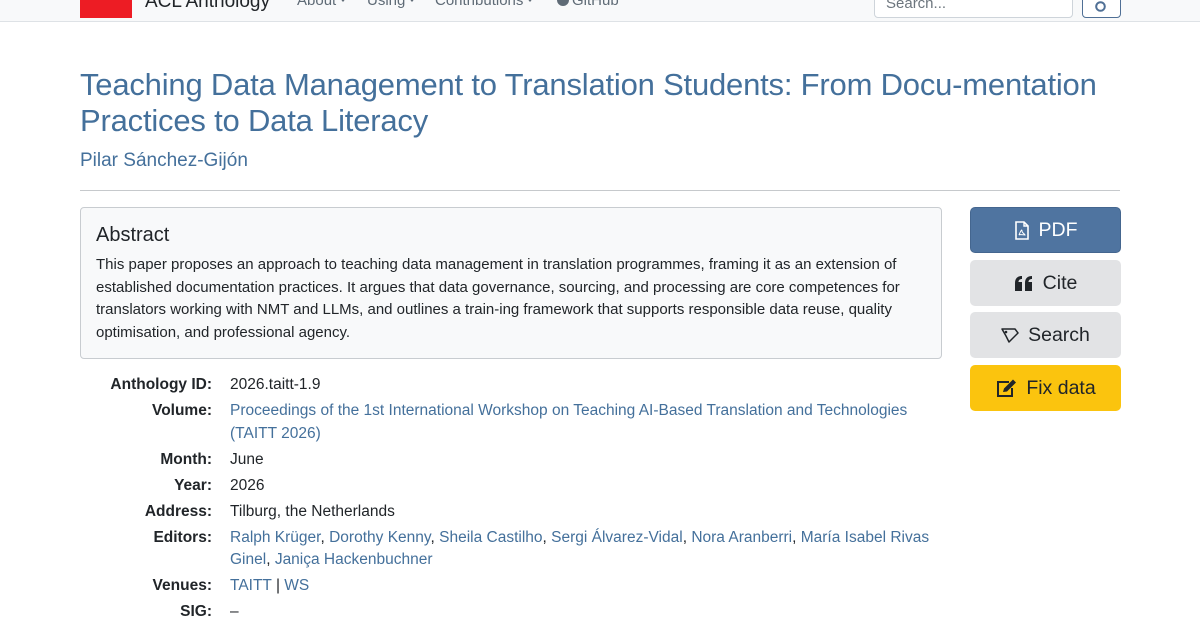 This screenshot has height=630, width=1200. I want to click on edit-icon, so click(1007, 388).